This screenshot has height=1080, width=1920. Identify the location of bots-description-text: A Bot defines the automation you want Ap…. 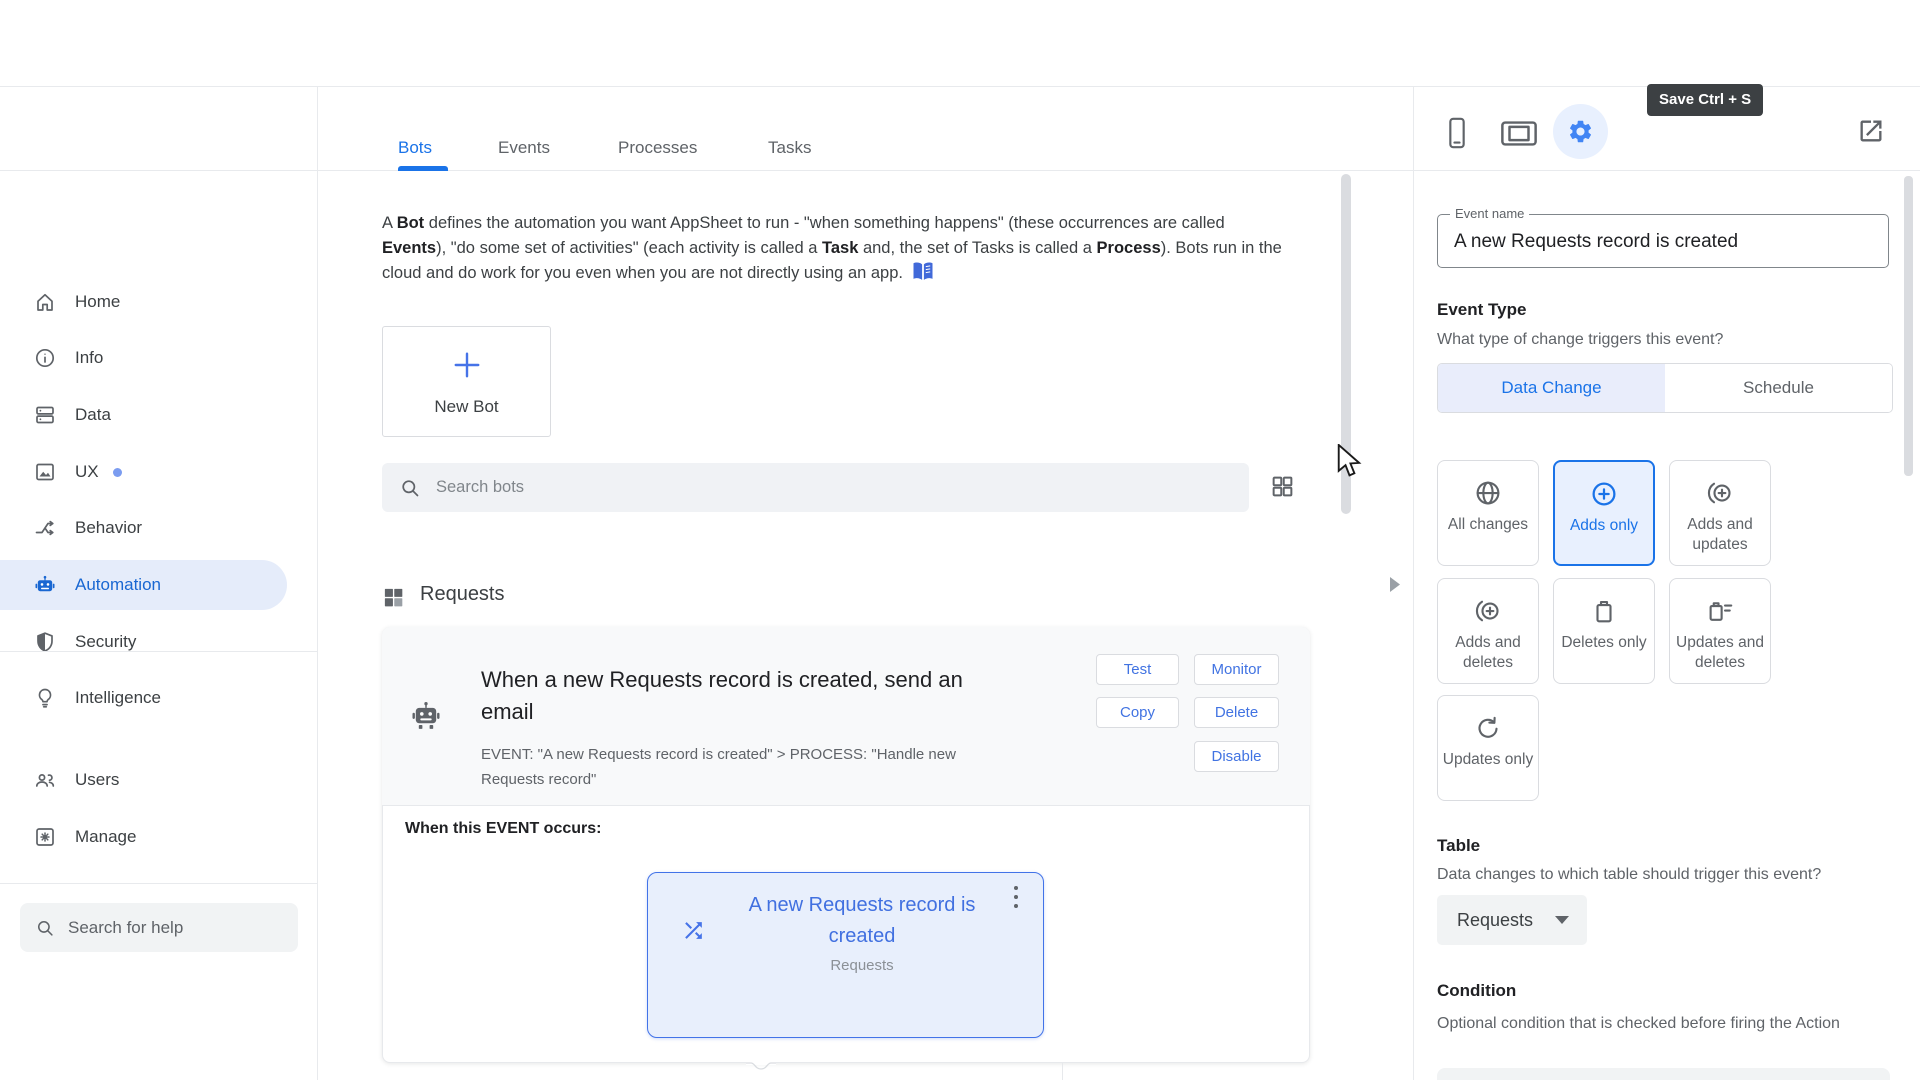
(832, 248).